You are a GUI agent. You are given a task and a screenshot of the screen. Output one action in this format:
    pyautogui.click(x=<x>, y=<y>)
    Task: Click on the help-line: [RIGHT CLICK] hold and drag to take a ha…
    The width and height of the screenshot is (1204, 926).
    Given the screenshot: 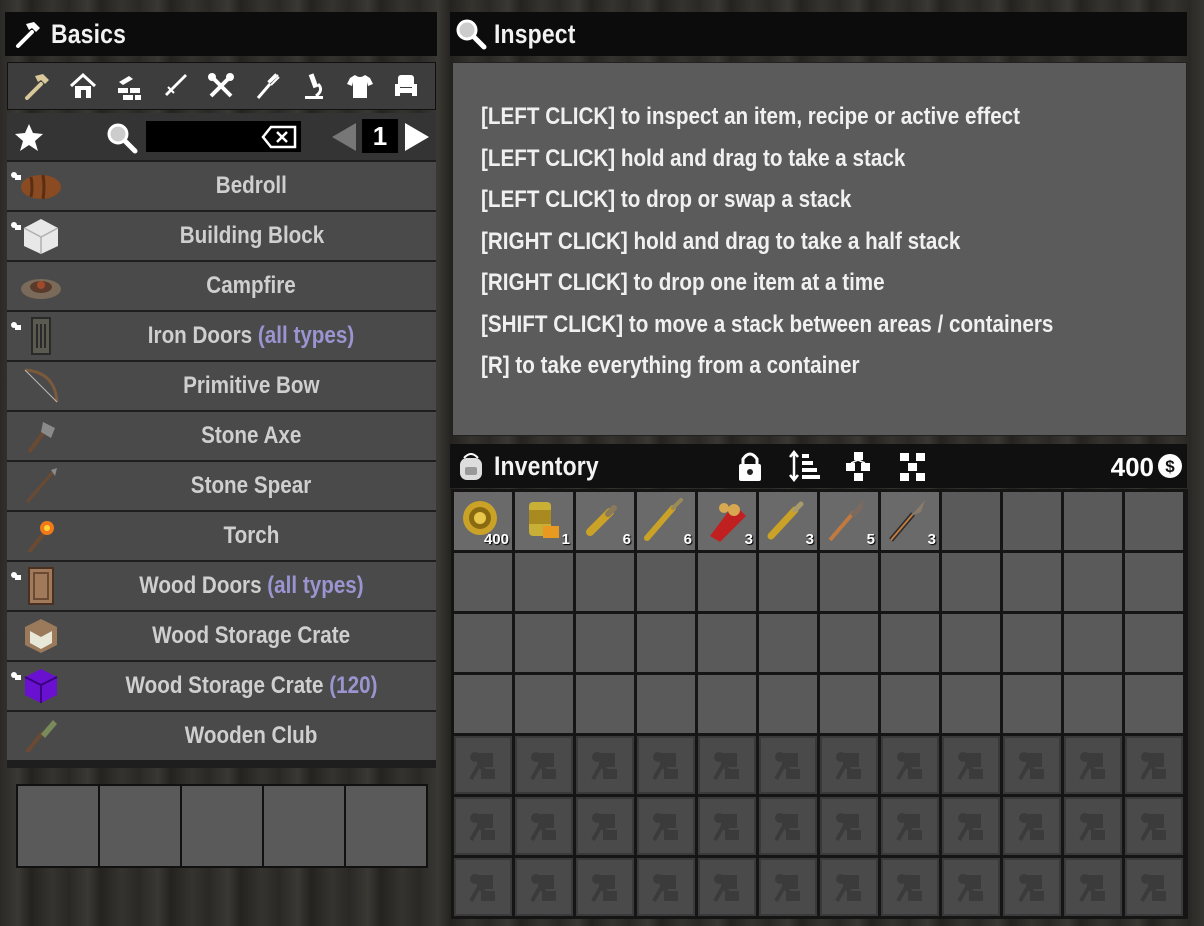 What is the action you would take?
    pyautogui.click(x=721, y=241)
    